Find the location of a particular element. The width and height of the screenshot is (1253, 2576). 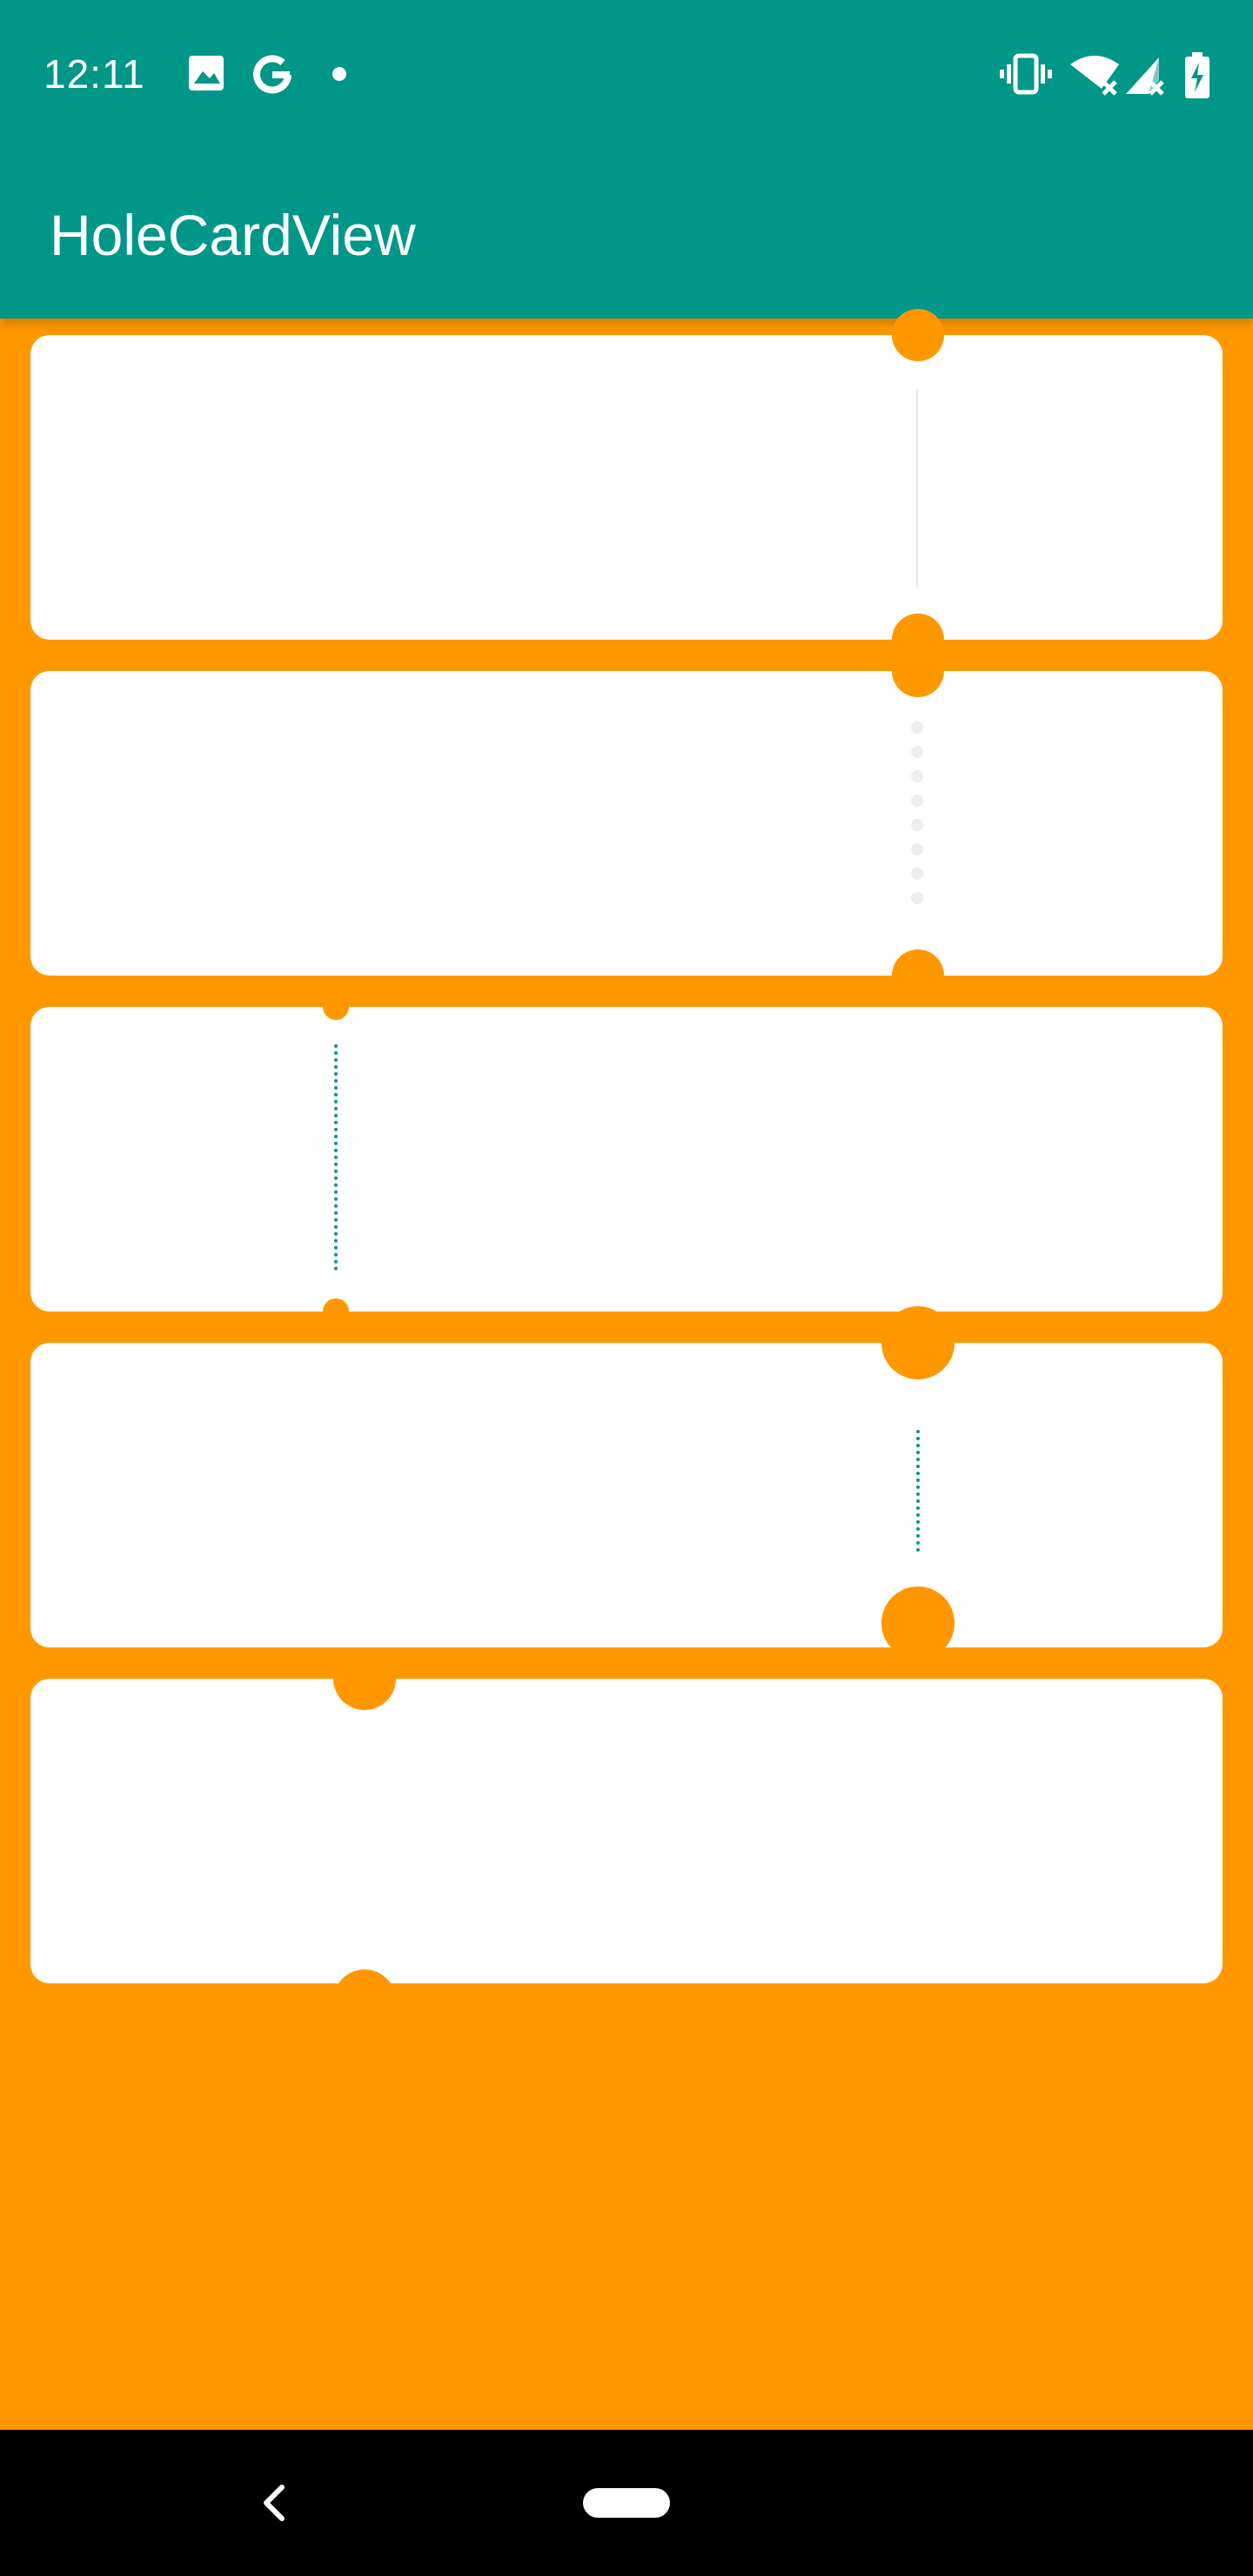

divider-dots is located at coordinates (917, 812).